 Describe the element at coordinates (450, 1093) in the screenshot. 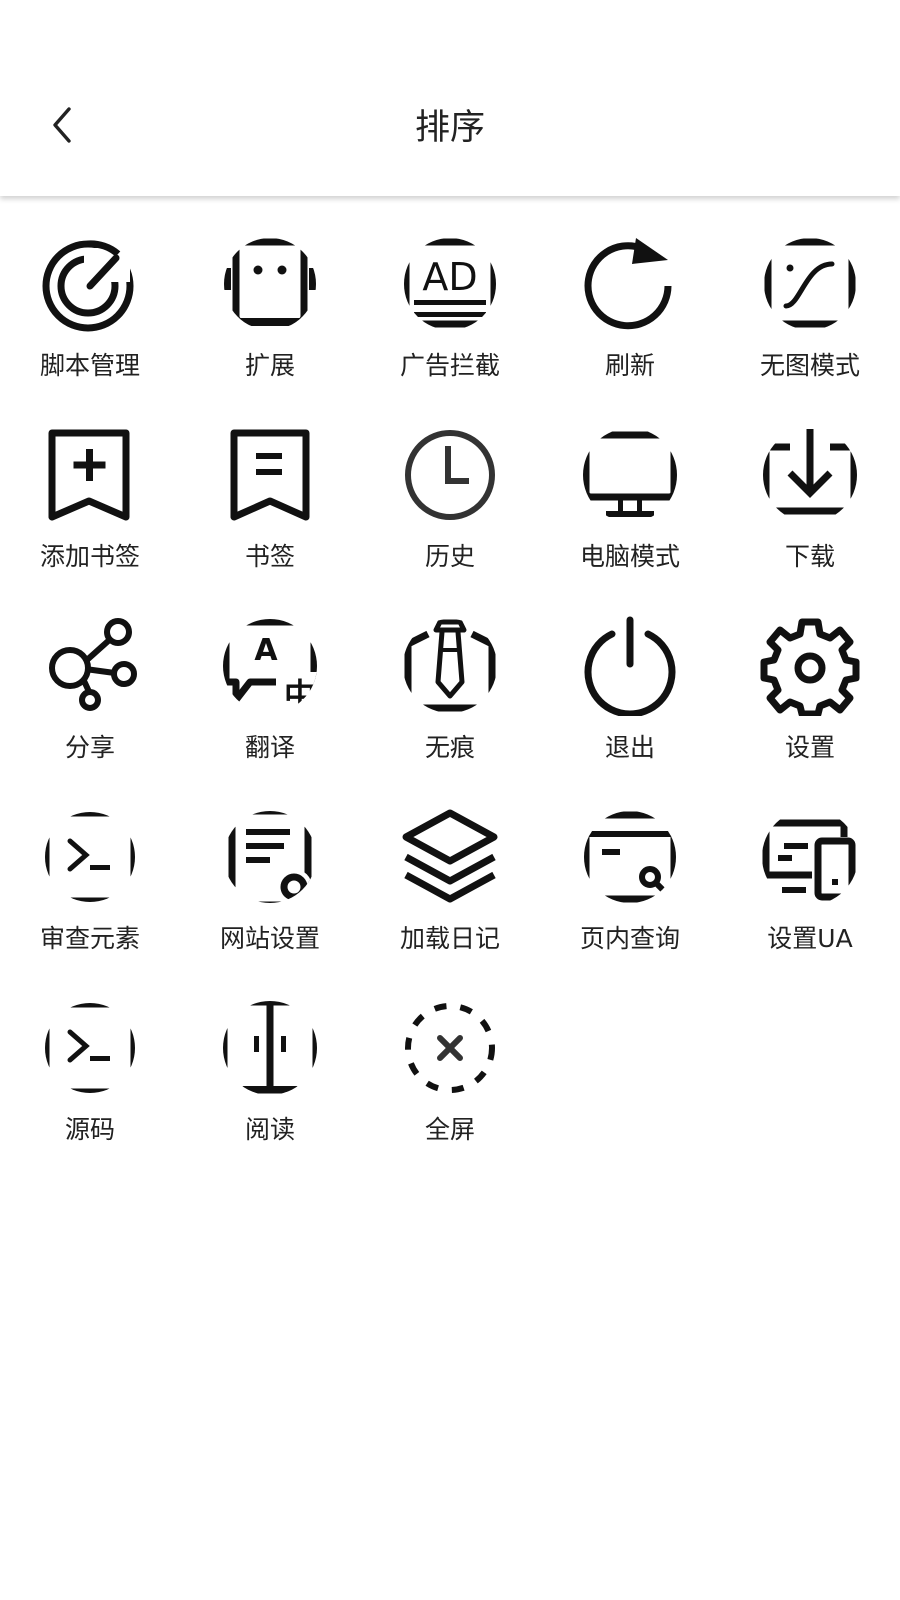

I see `grid-item-fullscreen: 全屏` at that location.